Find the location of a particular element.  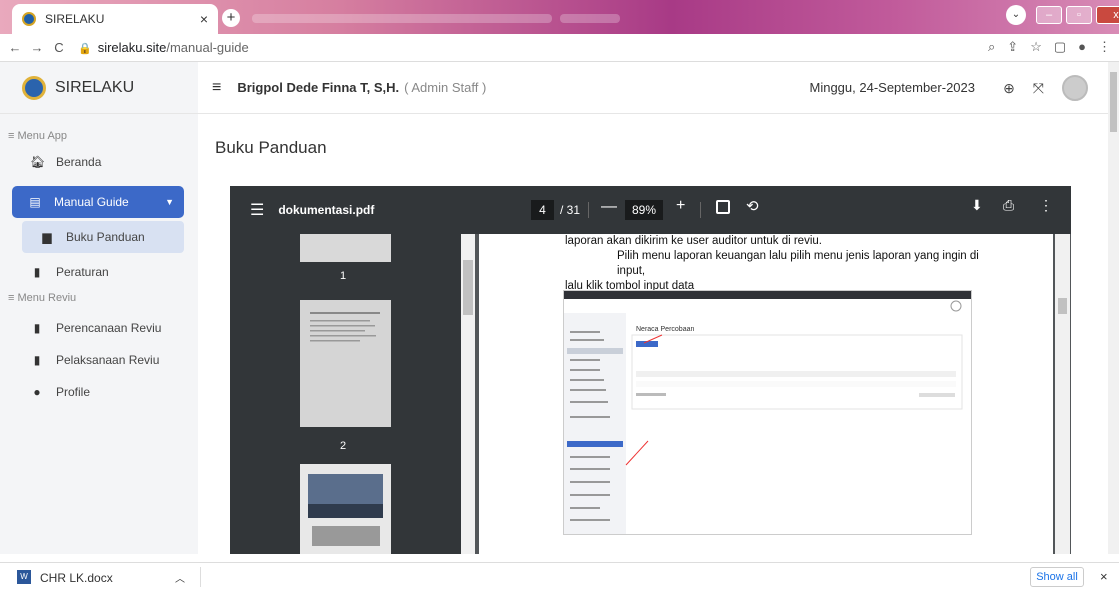

thumbnail-label: 2 is located at coordinates (343, 446).